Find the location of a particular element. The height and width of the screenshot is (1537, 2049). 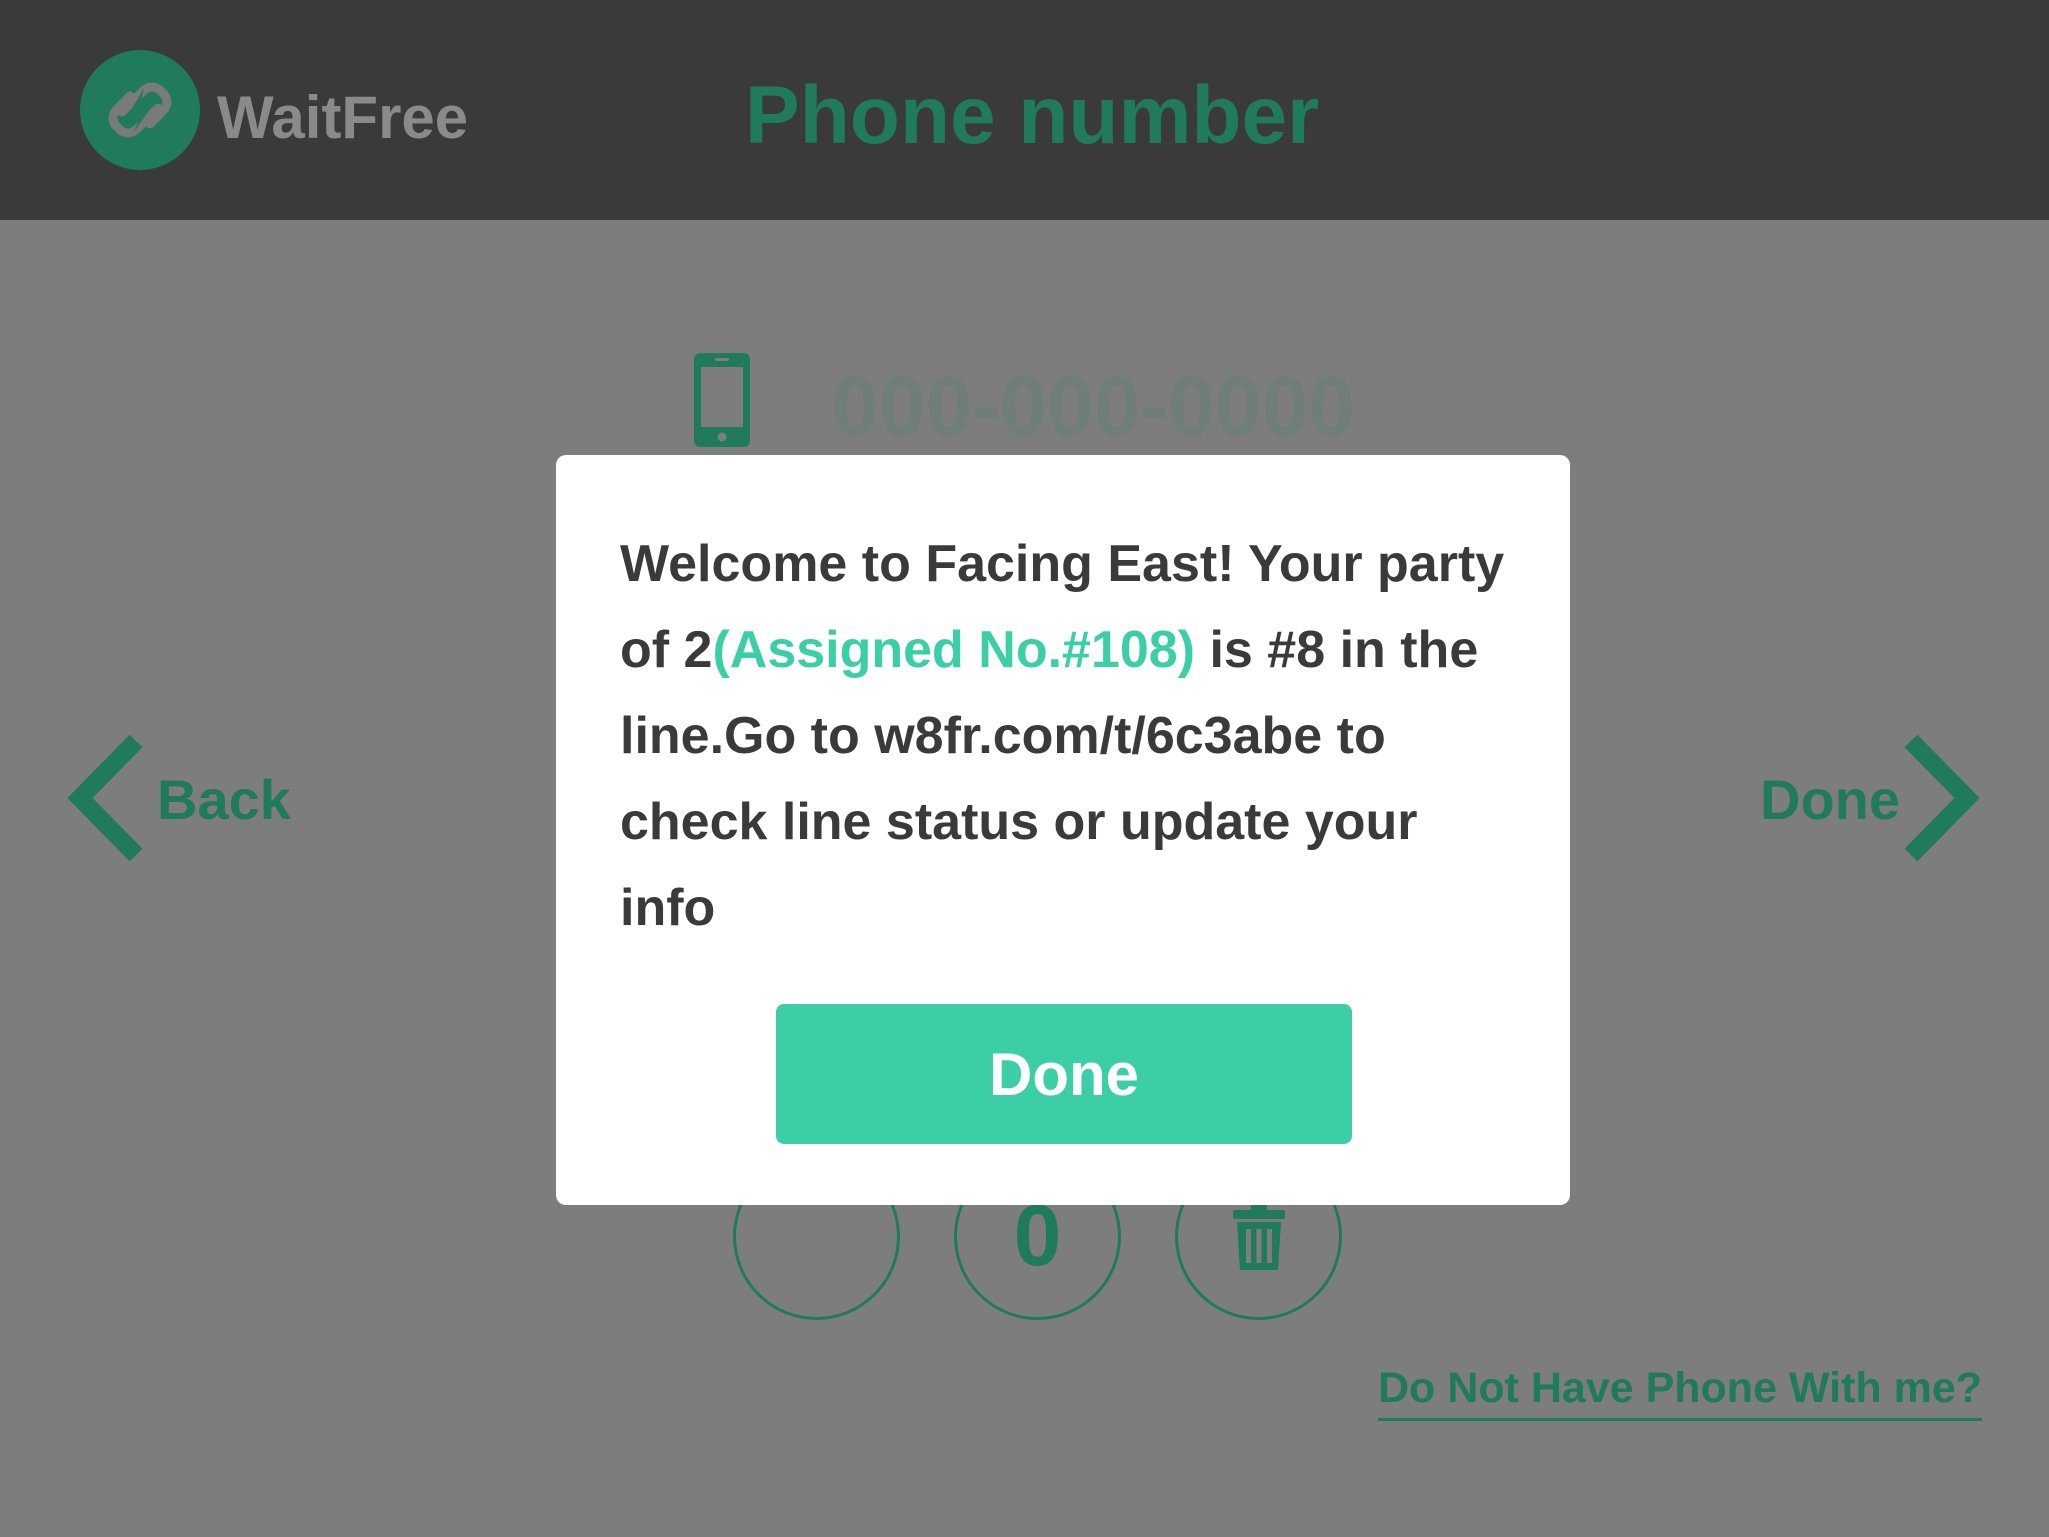

back-button: Back is located at coordinates (186, 800).